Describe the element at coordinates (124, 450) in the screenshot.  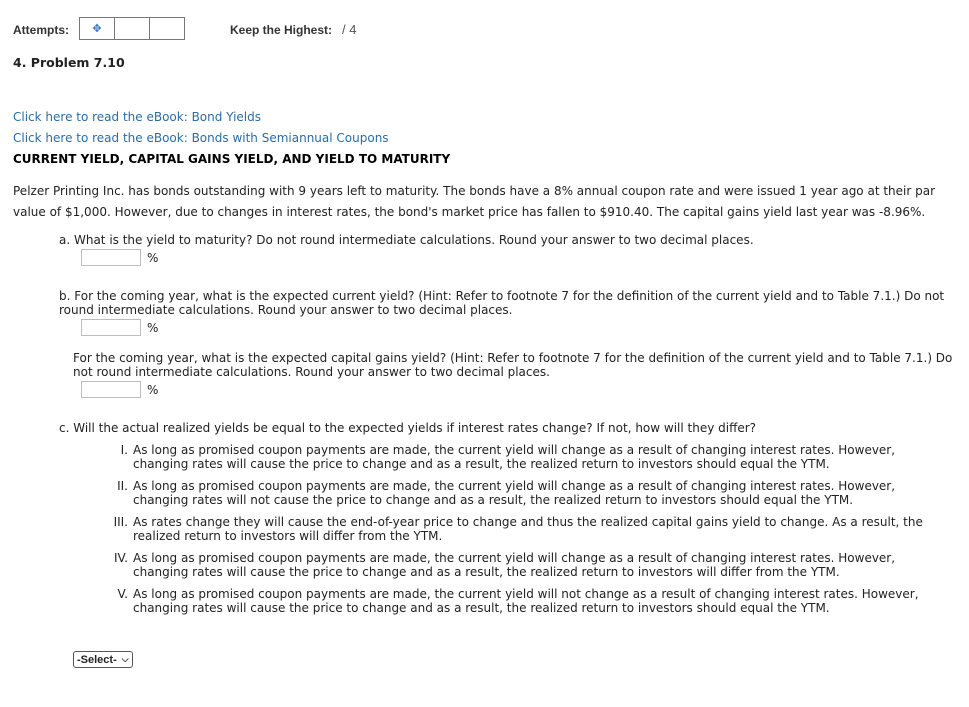
I see `option-number: I.` at that location.